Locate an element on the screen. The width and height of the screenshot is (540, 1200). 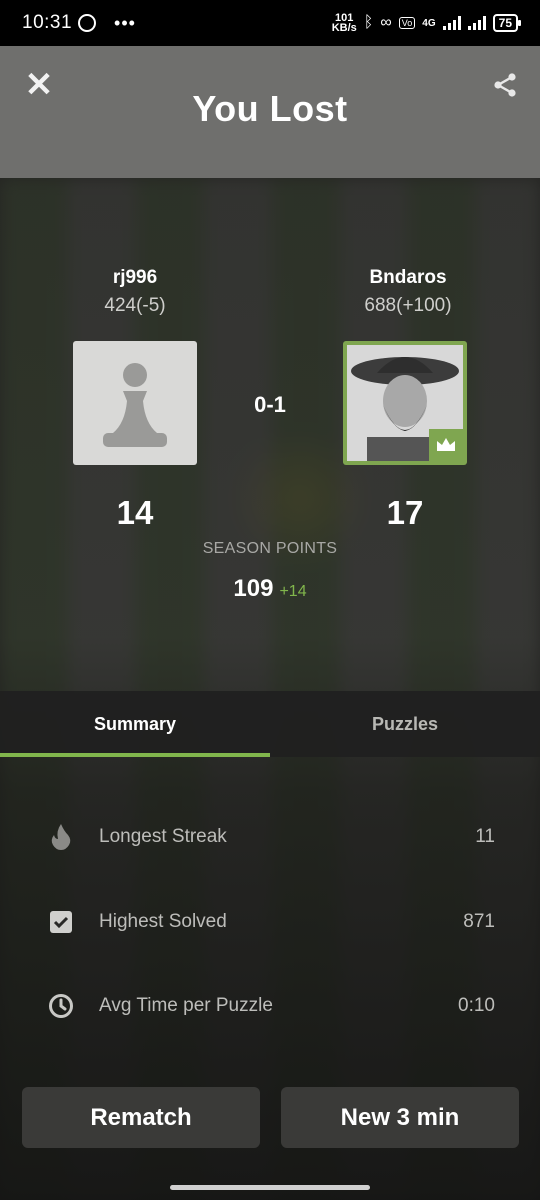
player-photo is located at coordinates (405, 403).